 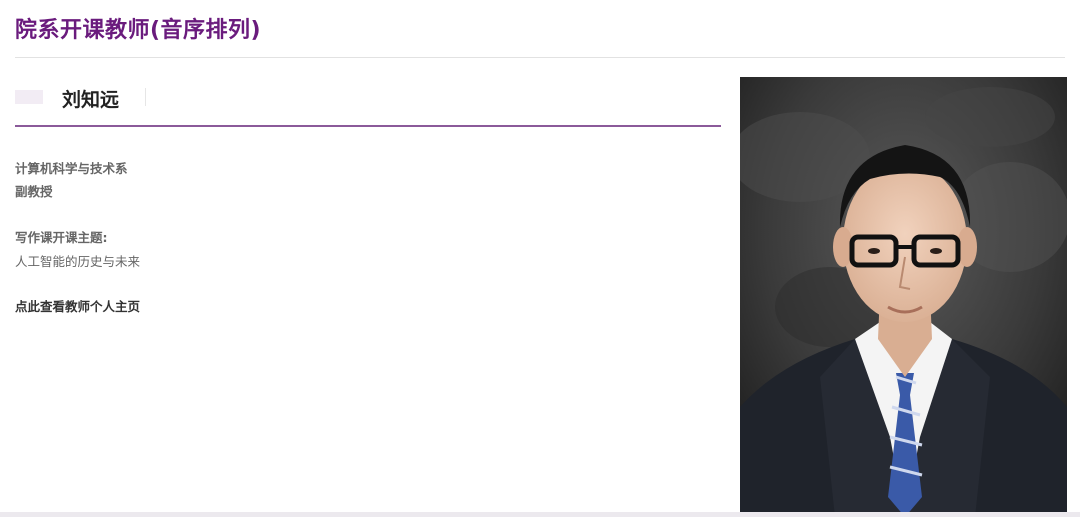 I want to click on topic-value: 人工智能的历史与未来, so click(x=78, y=261).